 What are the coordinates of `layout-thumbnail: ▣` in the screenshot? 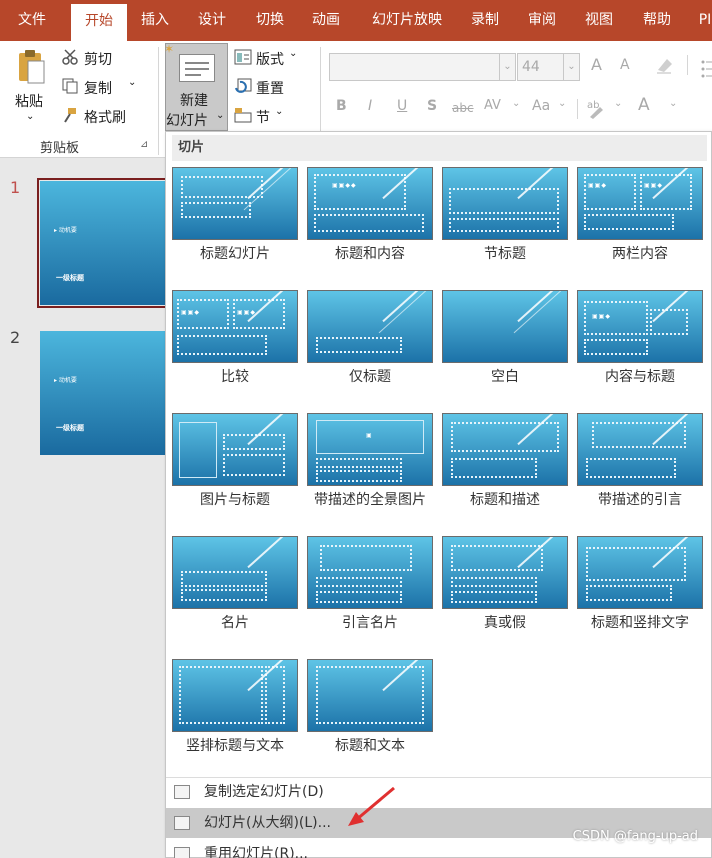 It's located at (370, 449).